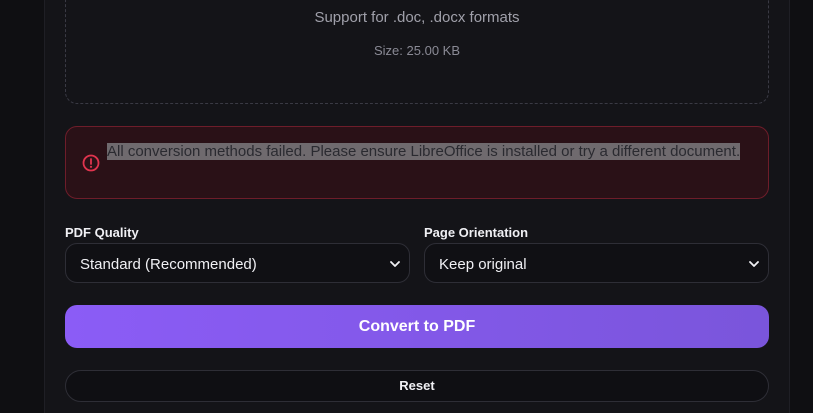 This screenshot has height=413, width=813. Describe the element at coordinates (168, 264) in the screenshot. I see `pdf-quality-value: Standard (Recommended)` at that location.